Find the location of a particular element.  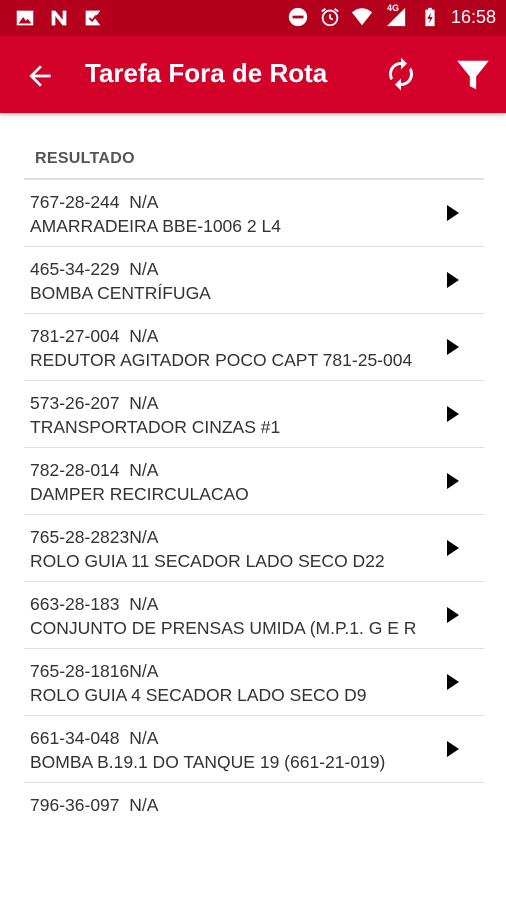

list-item: 573-26-207 N/A TRANSPORTADOR CINZAS #1 is located at coordinates (254, 414).